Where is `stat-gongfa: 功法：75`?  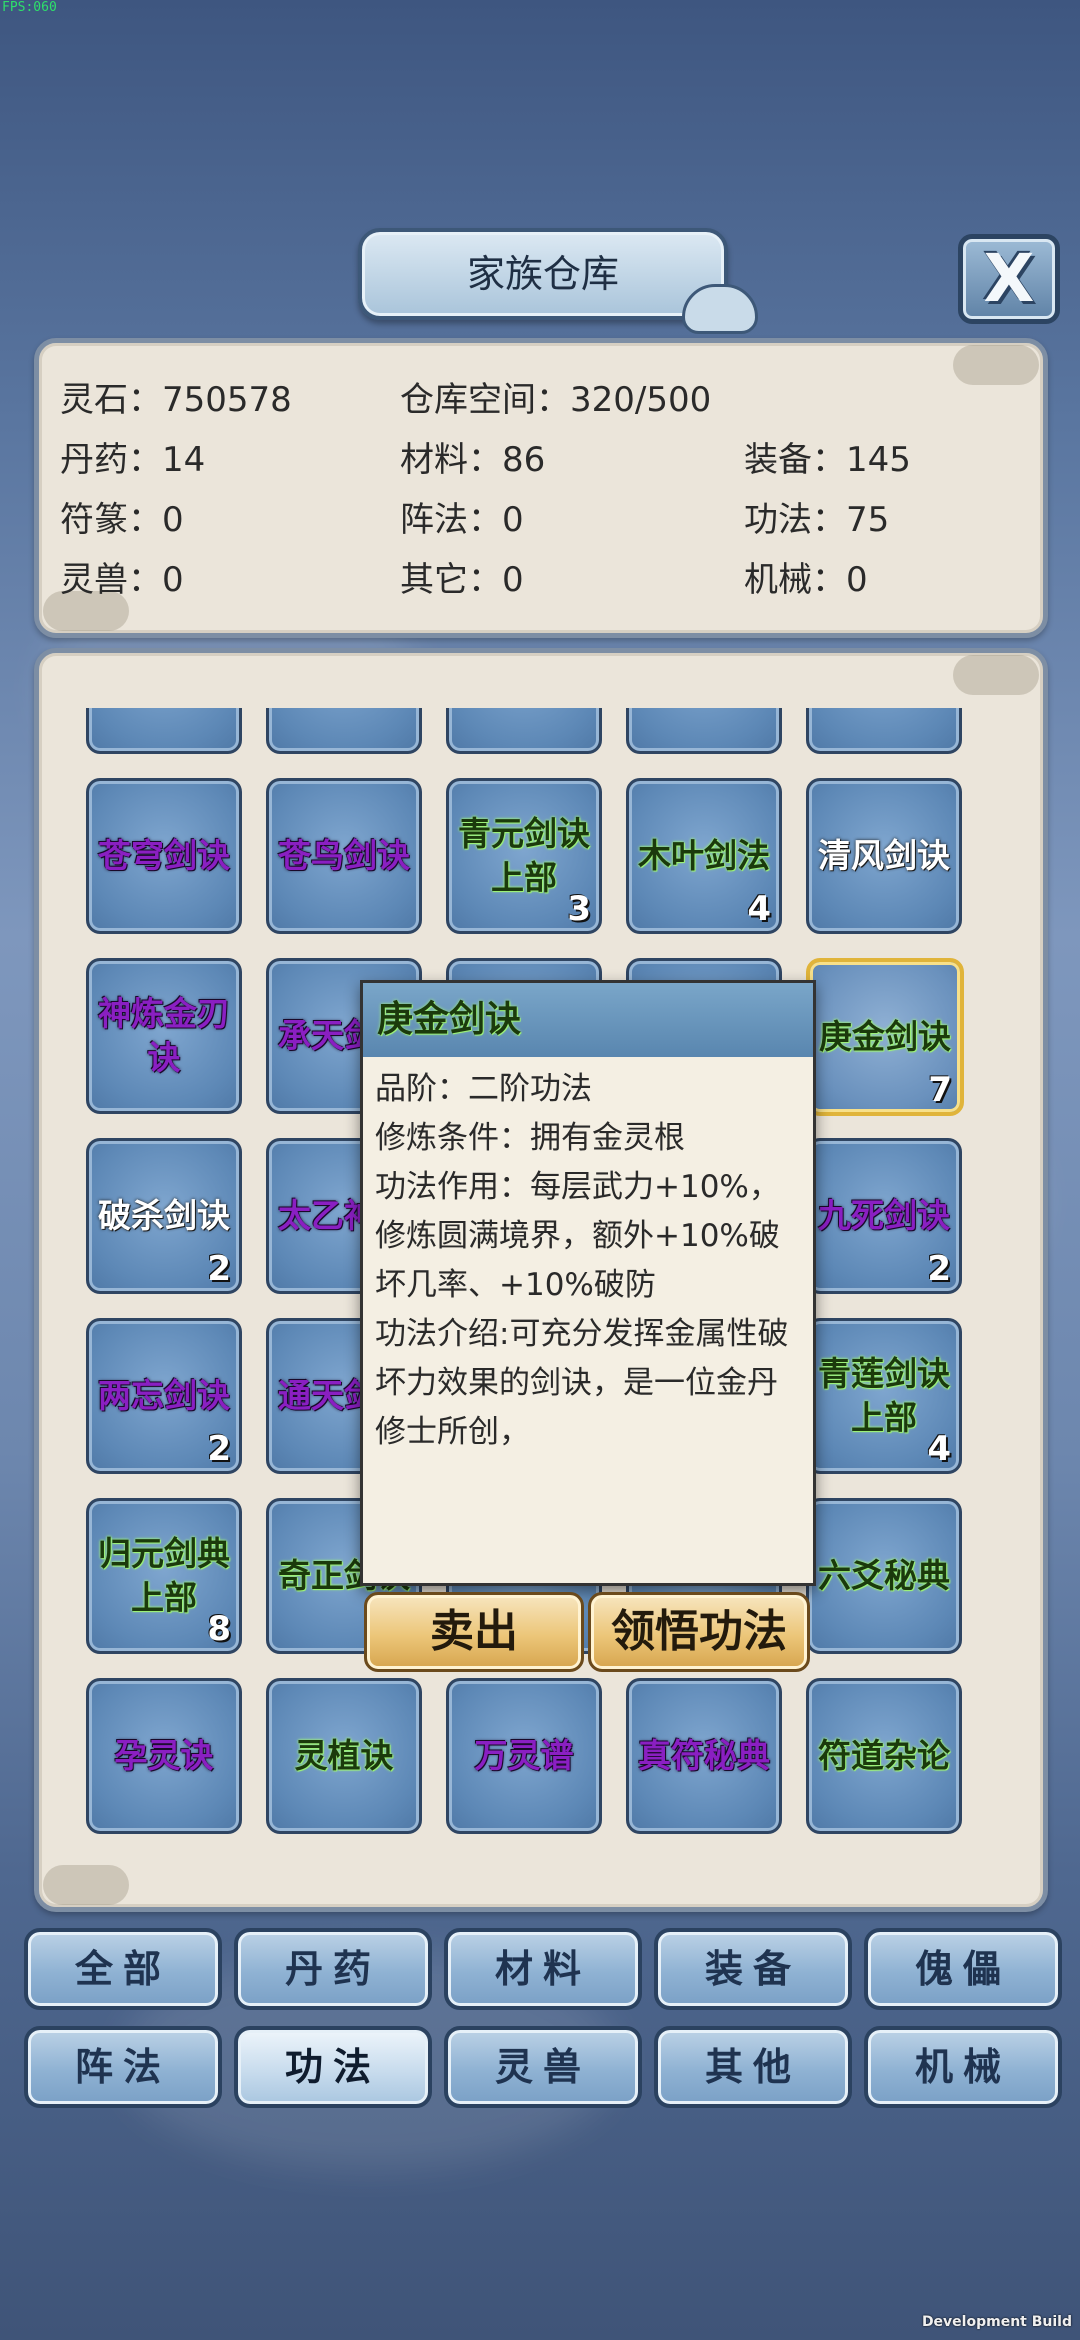
stat-gongfa: 功法：75 is located at coordinates (817, 520).